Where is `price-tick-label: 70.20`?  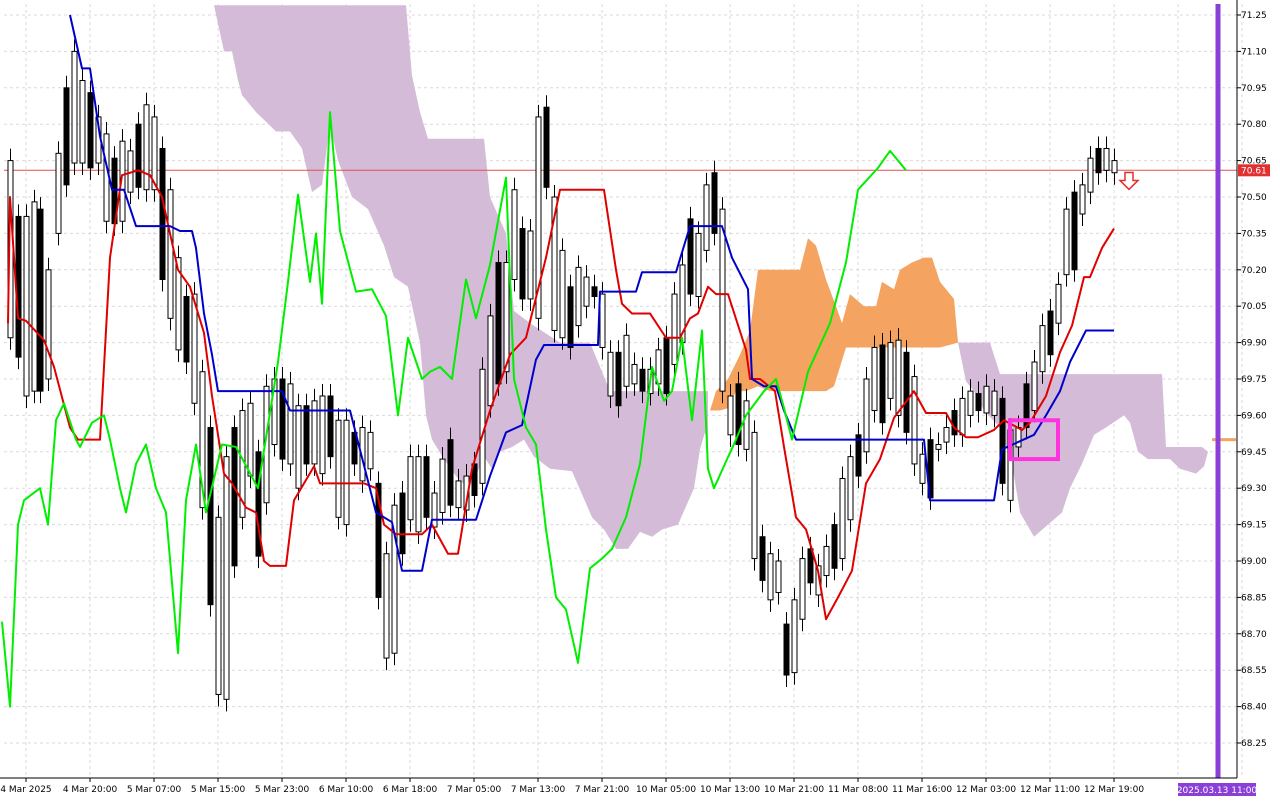
price-tick-label: 70.20 is located at coordinates (1254, 271).